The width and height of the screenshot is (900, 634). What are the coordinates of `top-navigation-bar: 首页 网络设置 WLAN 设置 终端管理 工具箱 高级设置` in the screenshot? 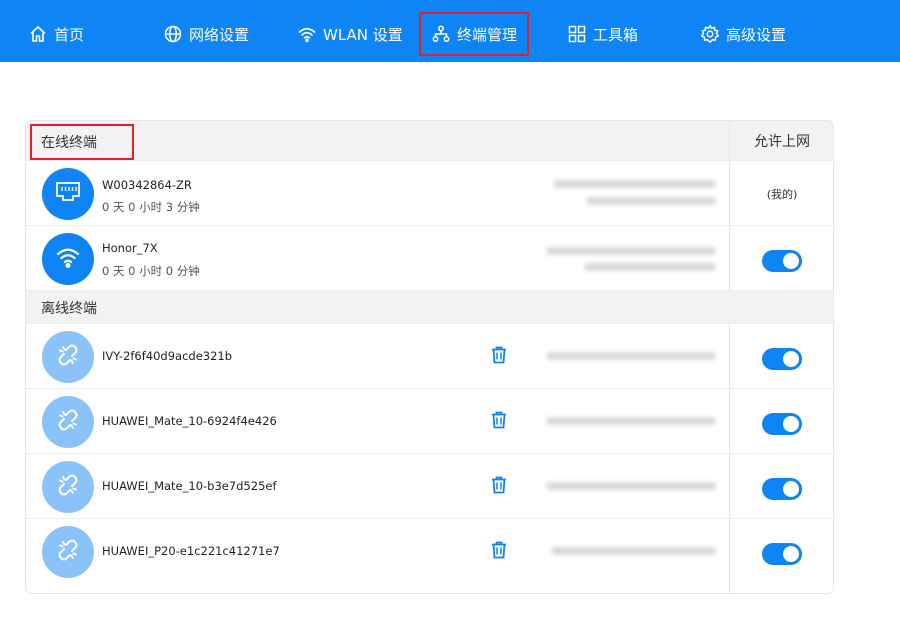 It's located at (450, 31).